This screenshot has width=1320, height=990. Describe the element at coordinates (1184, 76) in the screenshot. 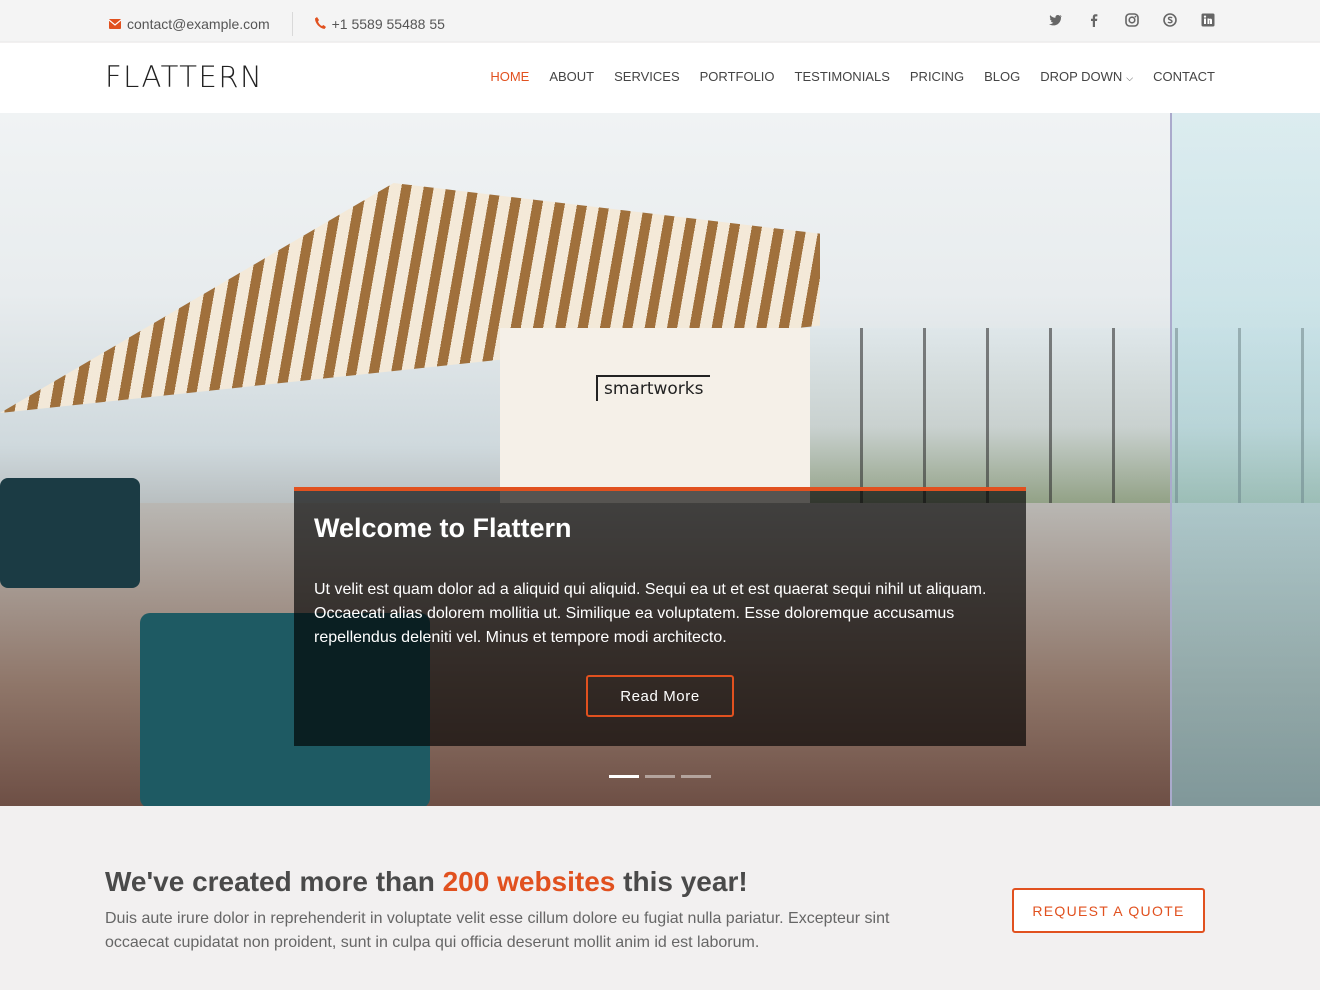

I see `nav-item-contact: CONTACT` at that location.